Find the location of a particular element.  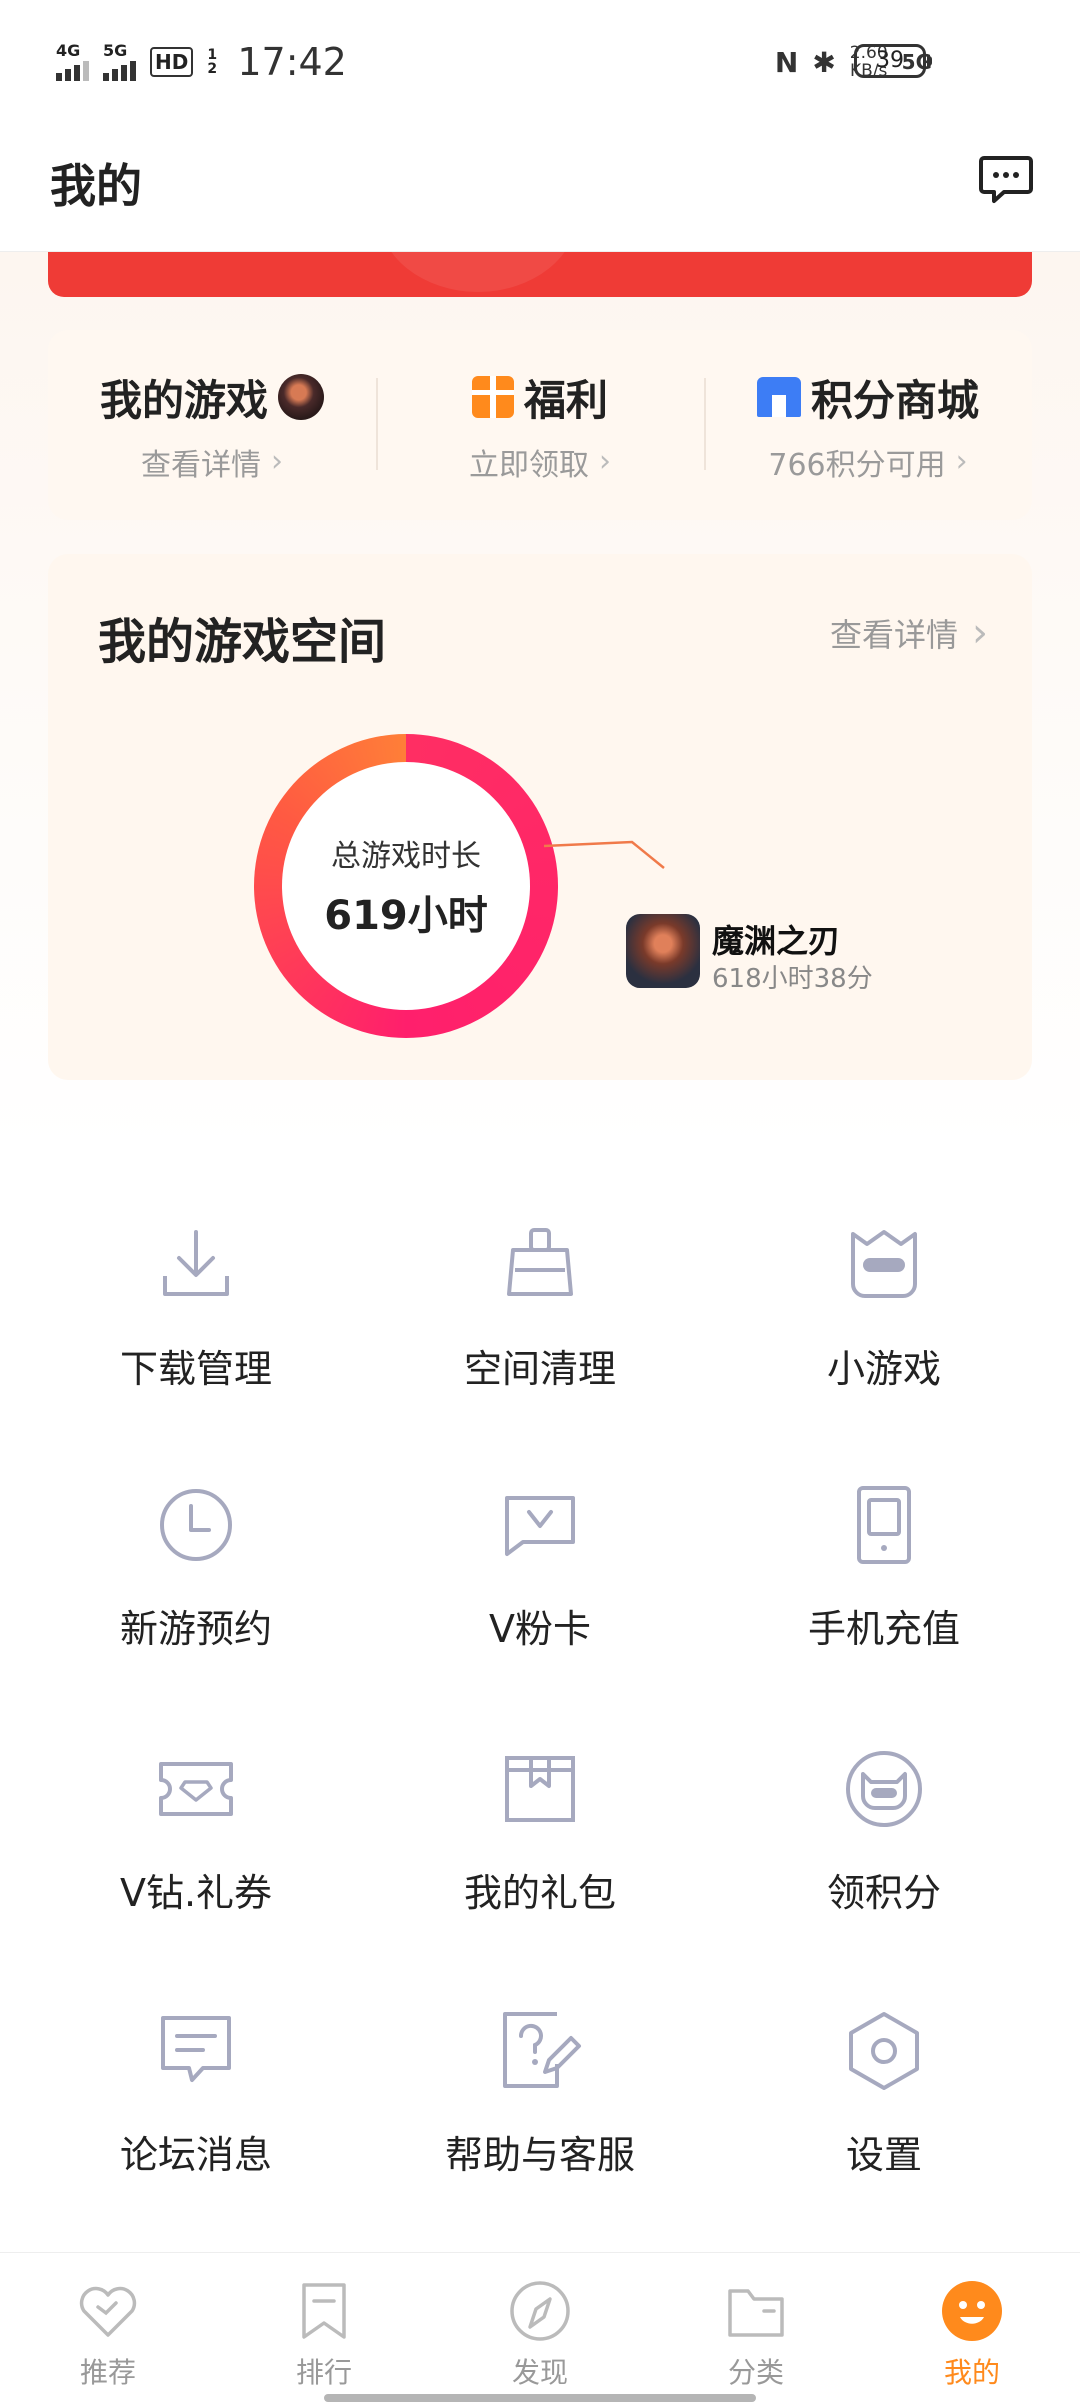

home-indicator is located at coordinates (540, 2398).